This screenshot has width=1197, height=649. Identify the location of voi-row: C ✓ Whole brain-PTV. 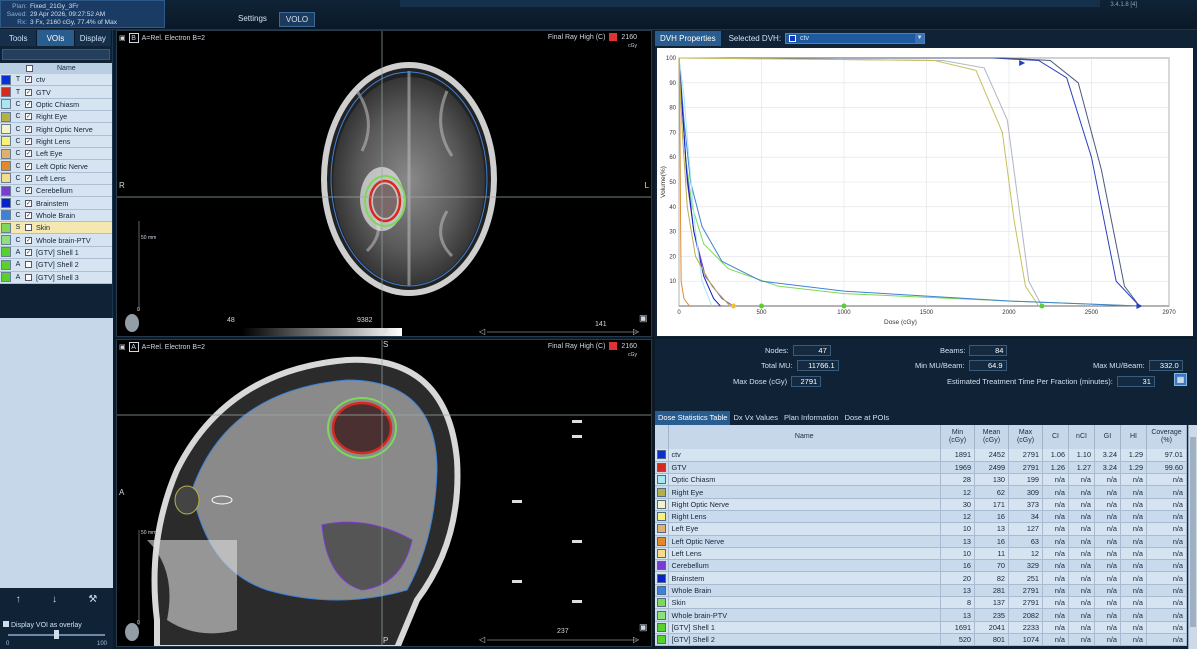
(56, 240).